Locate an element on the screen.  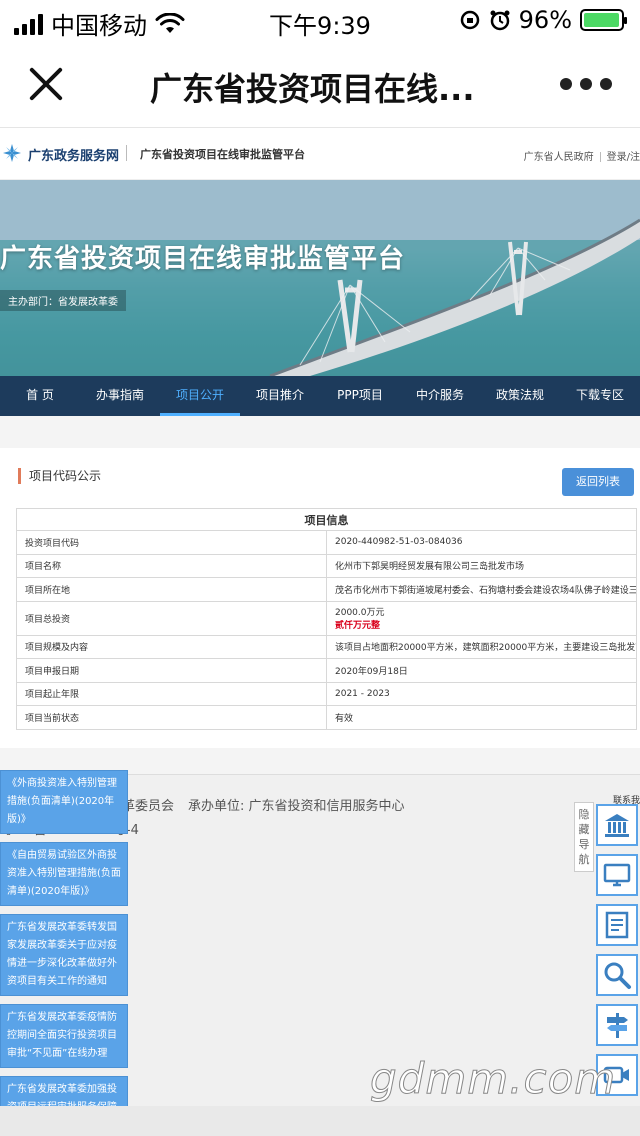
login-link: 登录/注 is located at coordinates (623, 157).